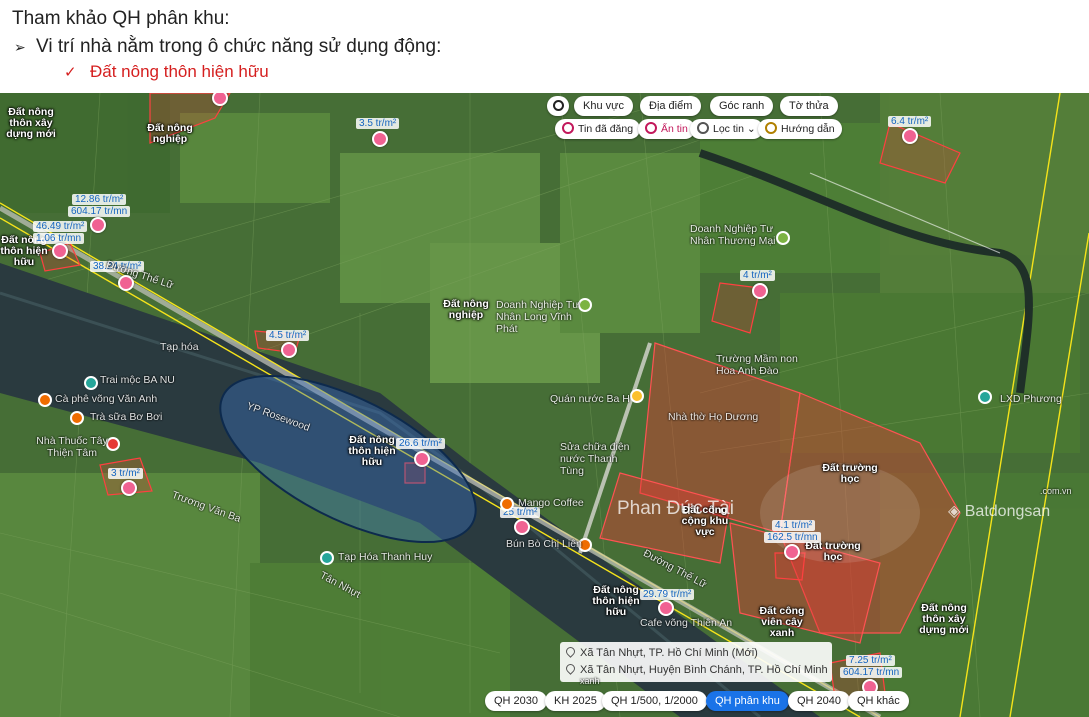  Describe the element at coordinates (878, 701) in the screenshot. I see `tab-qh-khac: QH khác` at that location.